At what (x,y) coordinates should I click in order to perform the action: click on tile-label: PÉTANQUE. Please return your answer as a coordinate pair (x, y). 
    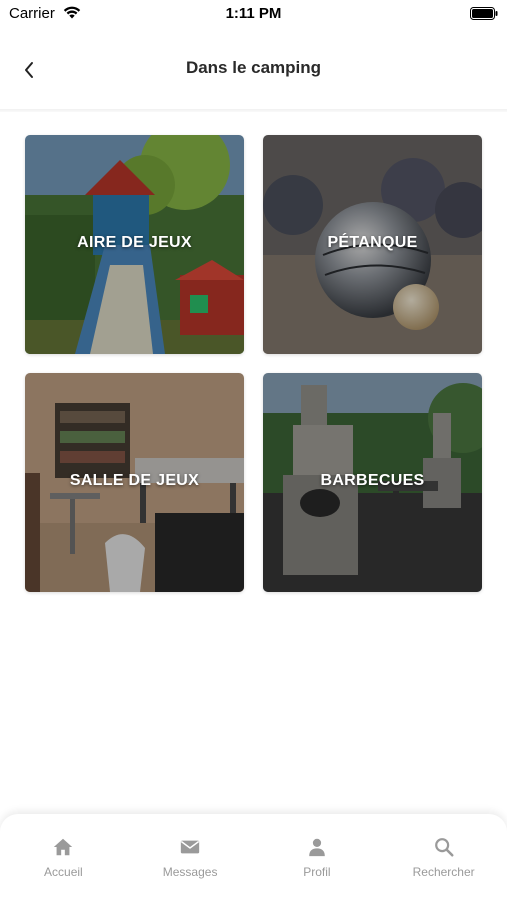
    Looking at the image, I should click on (372, 242).